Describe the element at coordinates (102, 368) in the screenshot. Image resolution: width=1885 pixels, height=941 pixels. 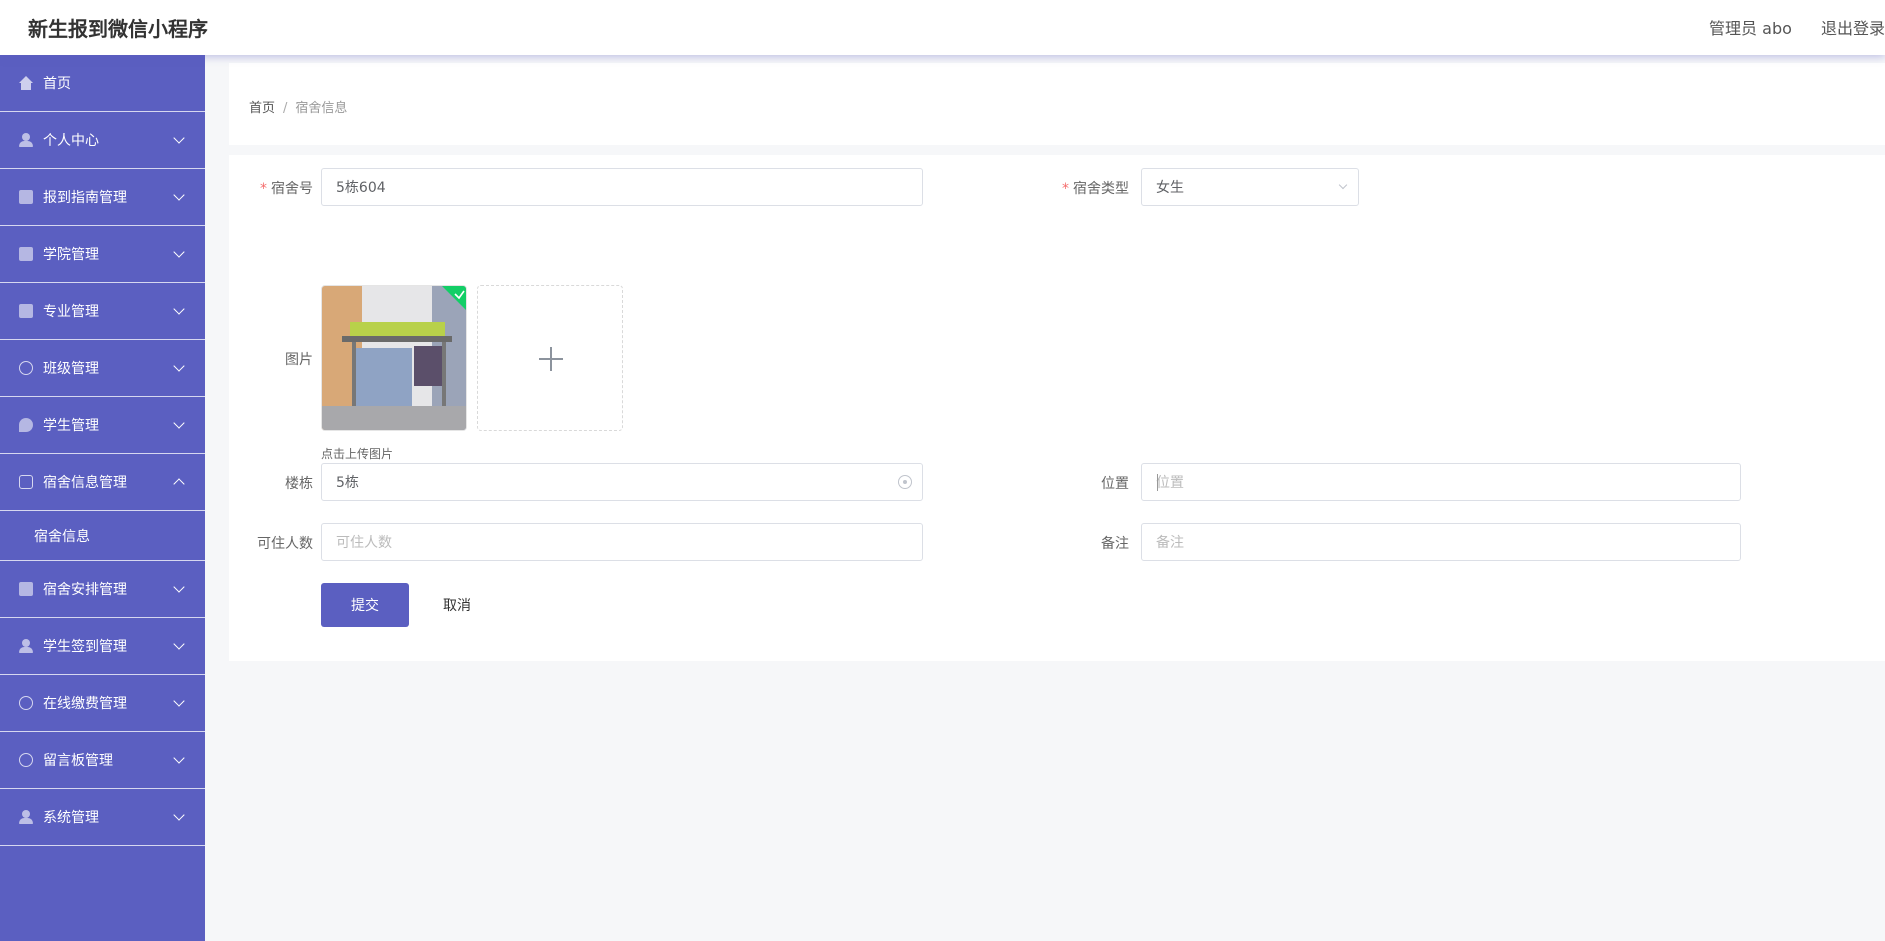
I see `sidebar-item-class: 班级管理` at that location.